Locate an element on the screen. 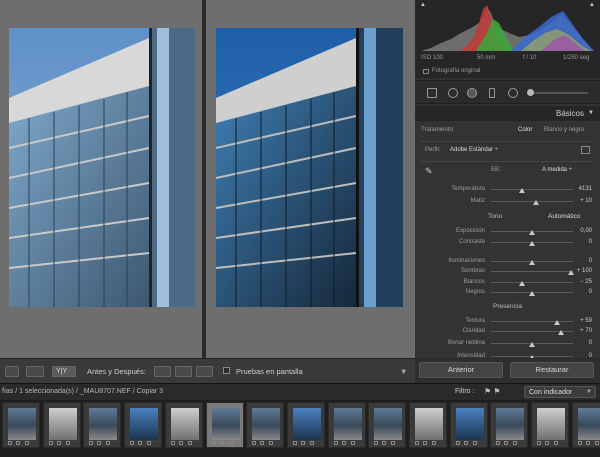 The image size is (600, 457). red-eye-icon is located at coordinates (472, 93).